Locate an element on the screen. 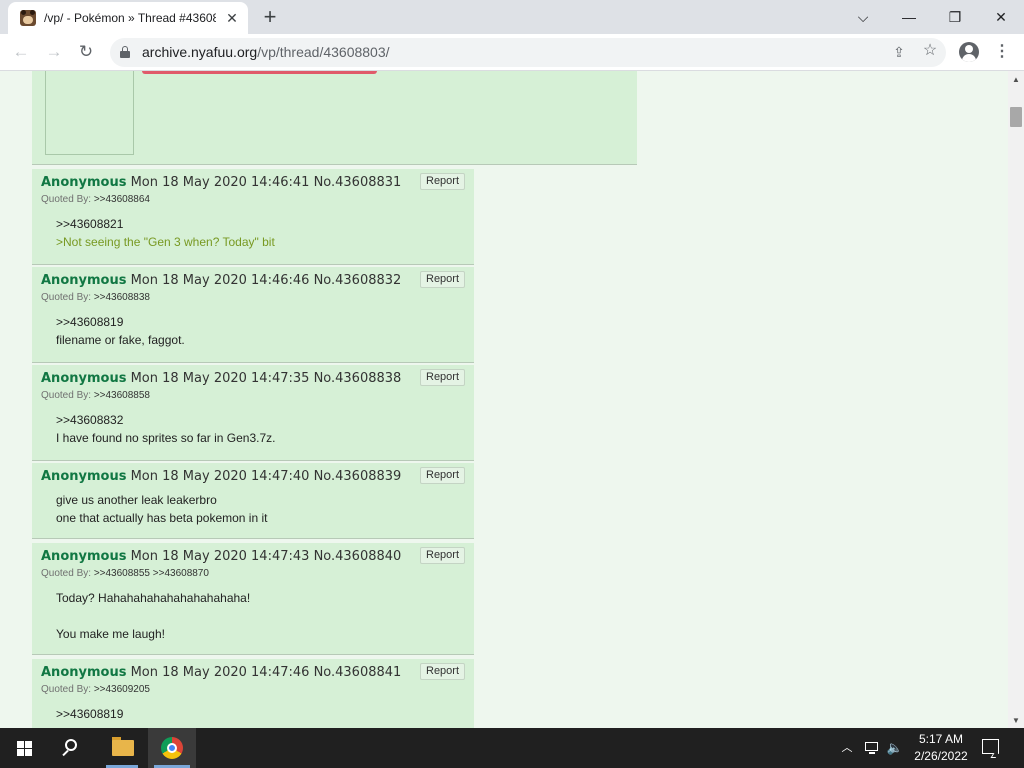 The height and width of the screenshot is (768, 1024). scroll-down-icon: ▼ is located at coordinates (1016, 720).